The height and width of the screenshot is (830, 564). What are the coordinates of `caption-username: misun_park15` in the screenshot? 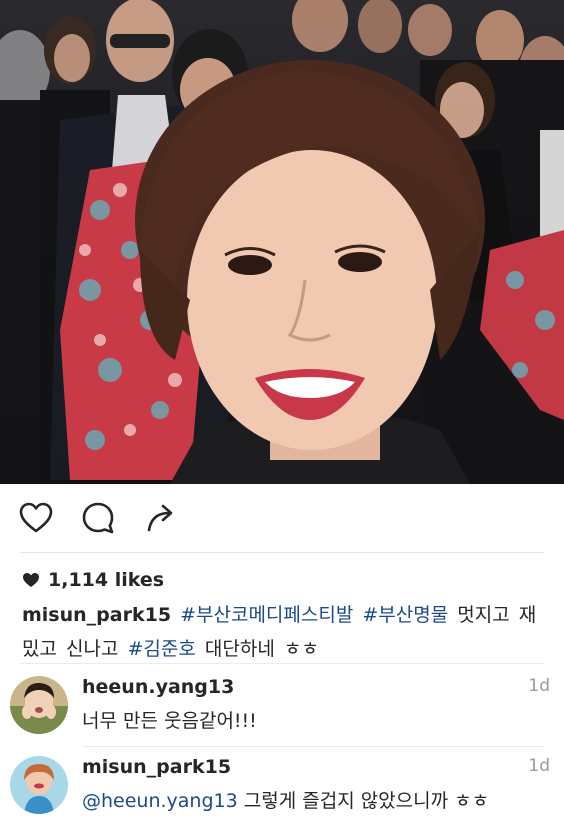 It's located at (96, 615).